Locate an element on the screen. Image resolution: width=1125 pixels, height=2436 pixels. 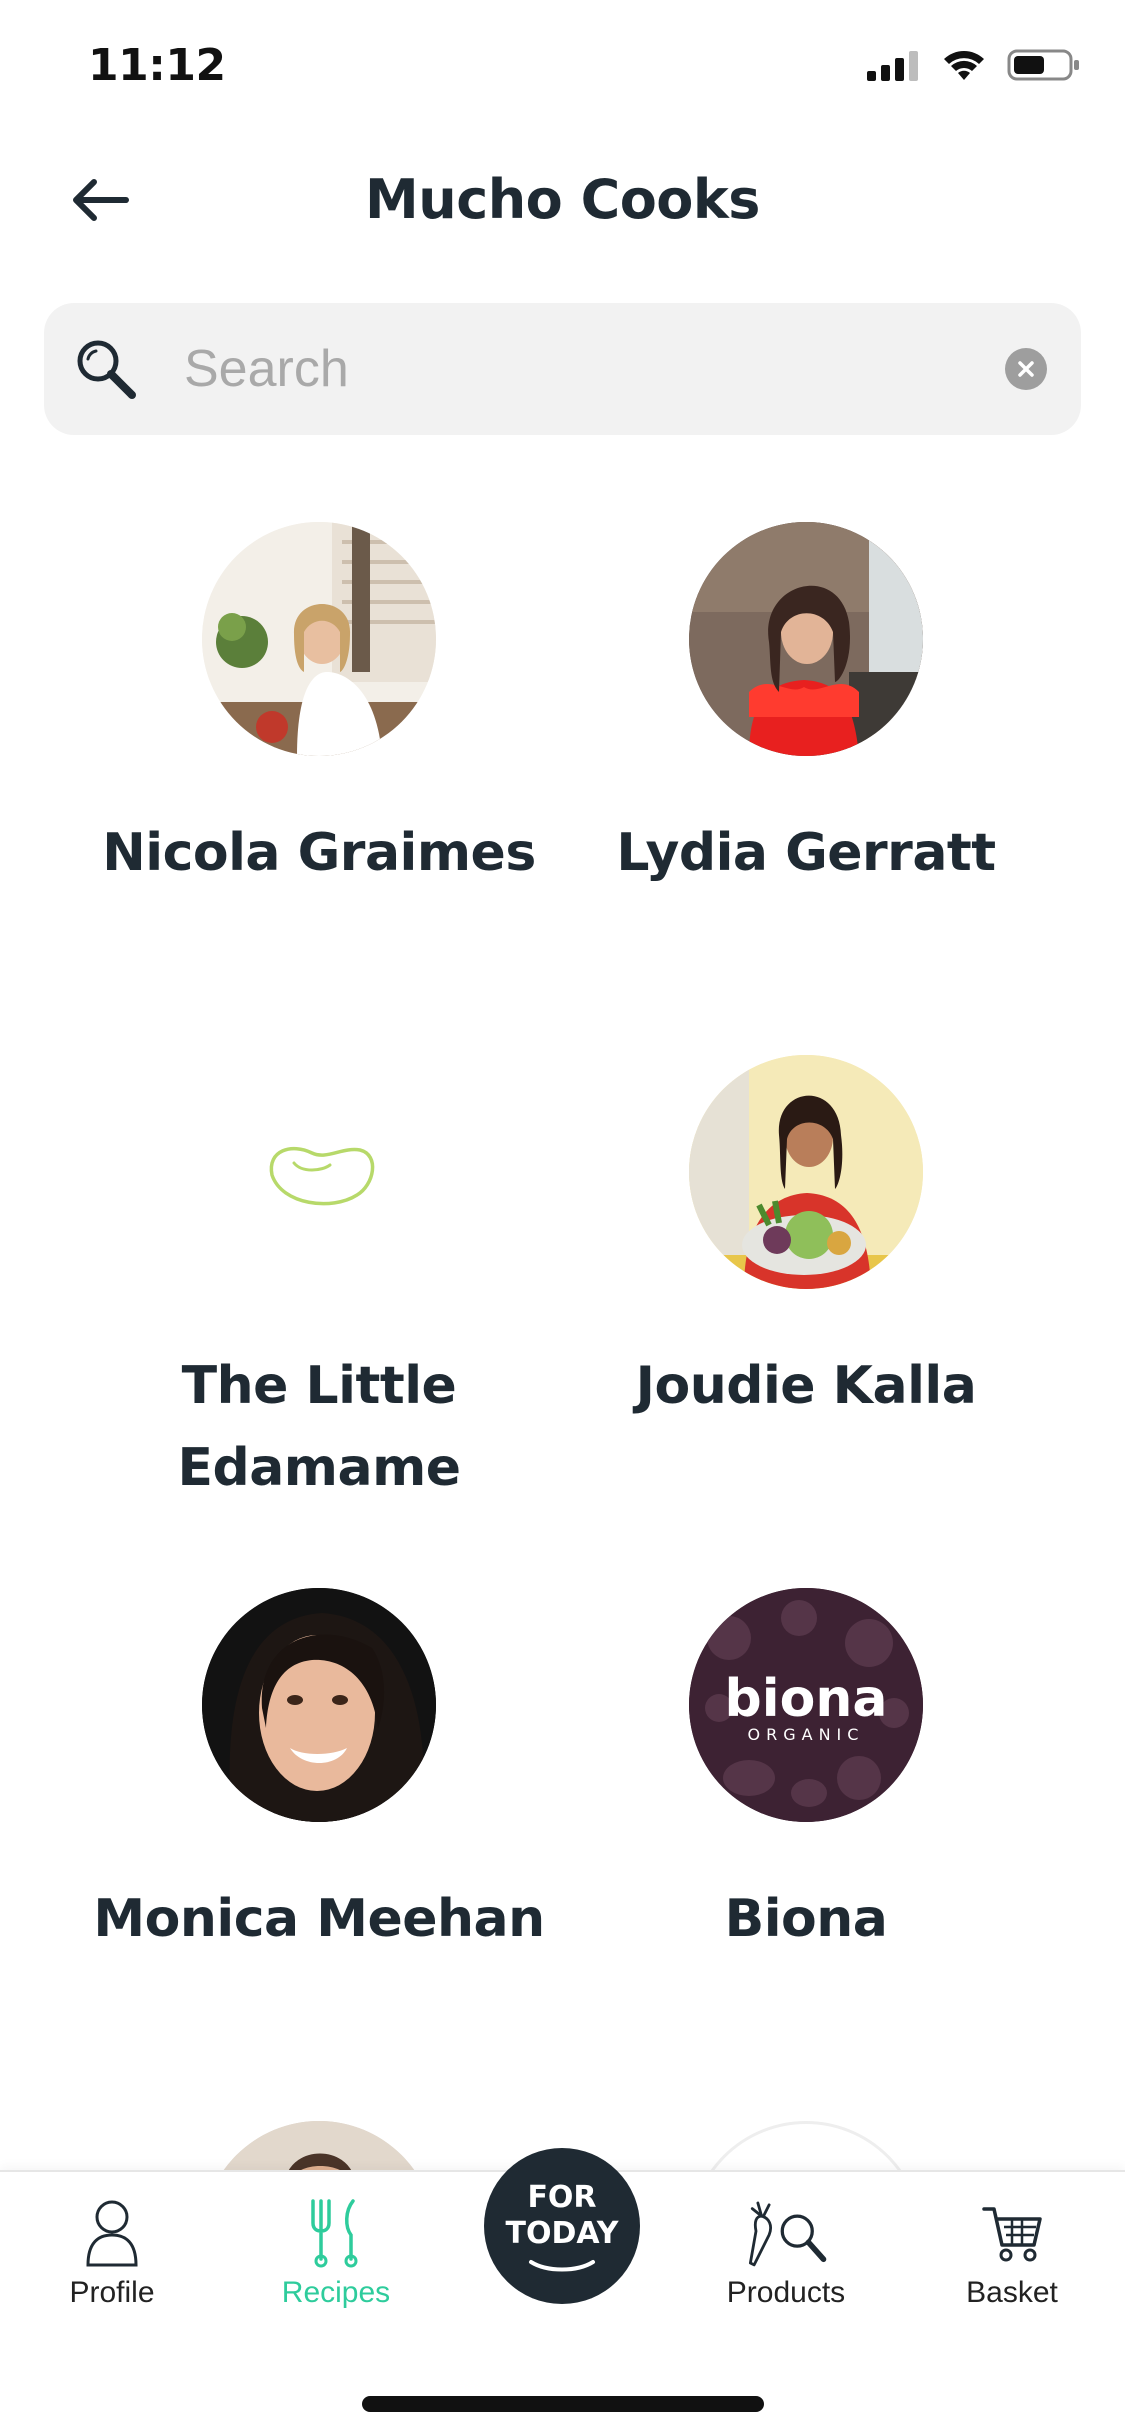
tab-label: Products is located at coordinates (786, 2292).